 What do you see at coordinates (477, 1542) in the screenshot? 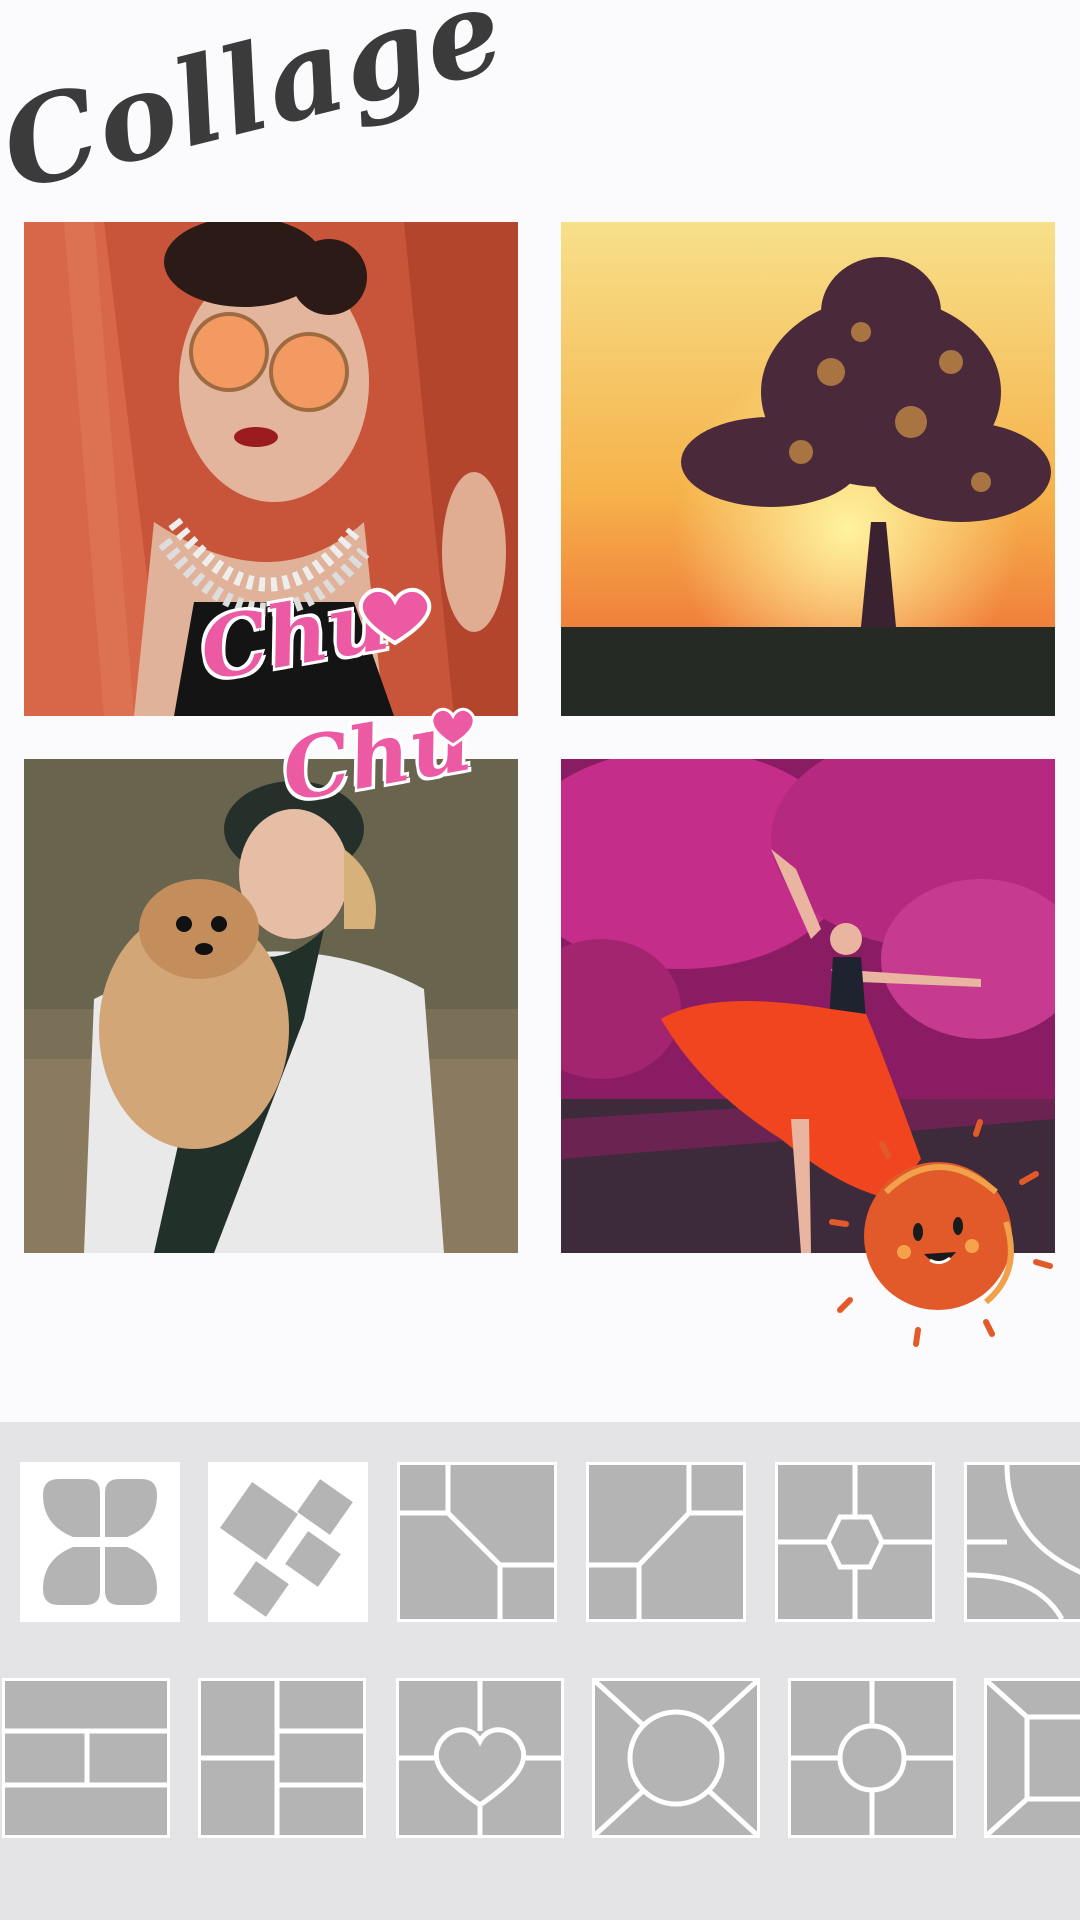
I see `layout-split-corner-left` at bounding box center [477, 1542].